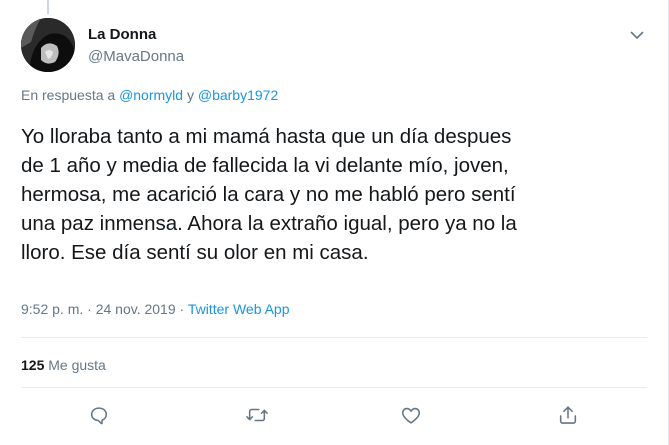 Image resolution: width=669 pixels, height=445 pixels. I want to click on author-display-name: La Donna, so click(122, 34).